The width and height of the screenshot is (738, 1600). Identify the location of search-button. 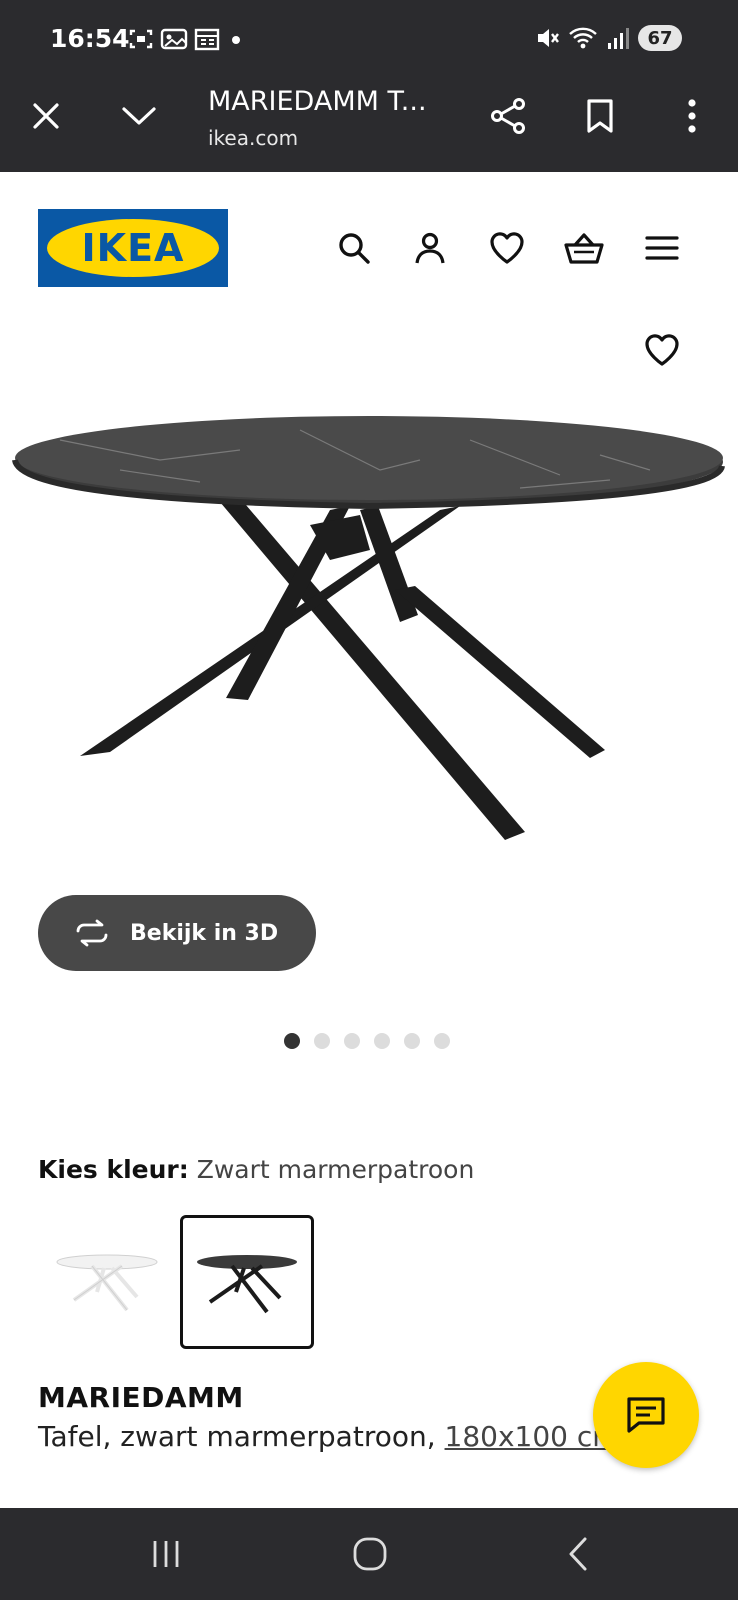
(354, 248).